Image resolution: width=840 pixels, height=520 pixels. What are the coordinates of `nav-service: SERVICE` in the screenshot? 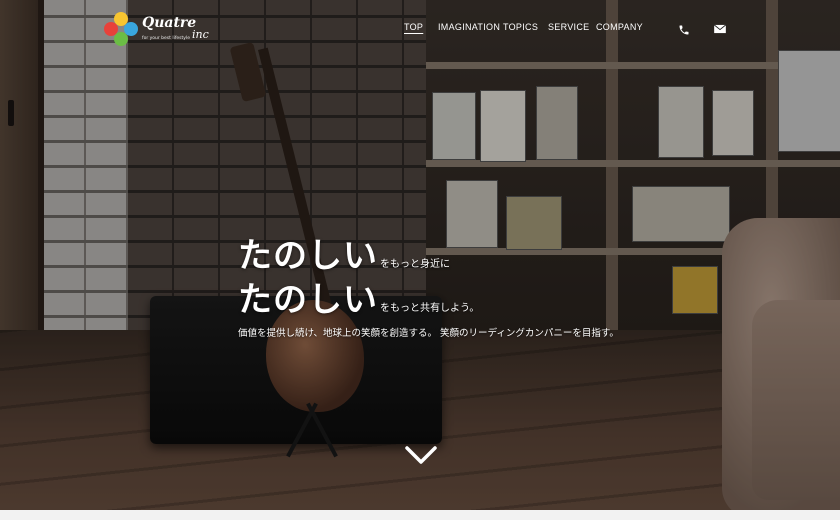 It's located at (568, 27).